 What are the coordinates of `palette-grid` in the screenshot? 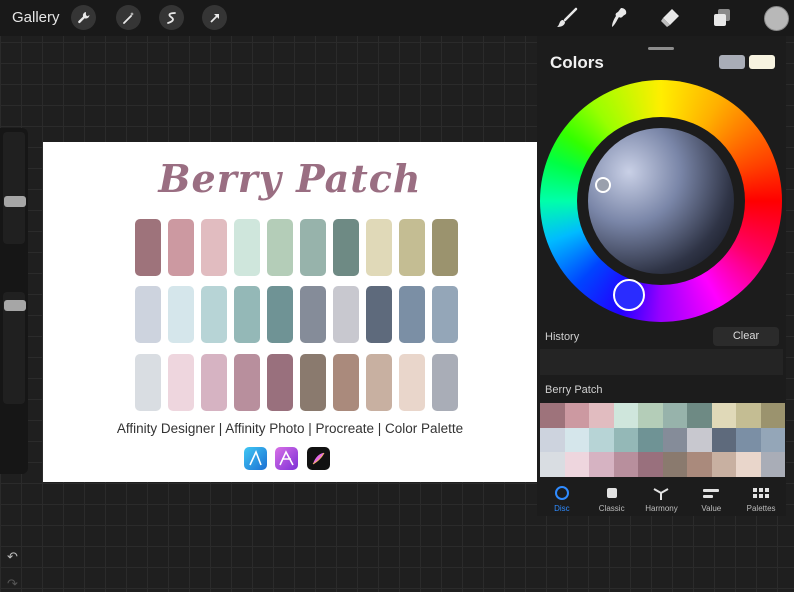 It's located at (662, 440).